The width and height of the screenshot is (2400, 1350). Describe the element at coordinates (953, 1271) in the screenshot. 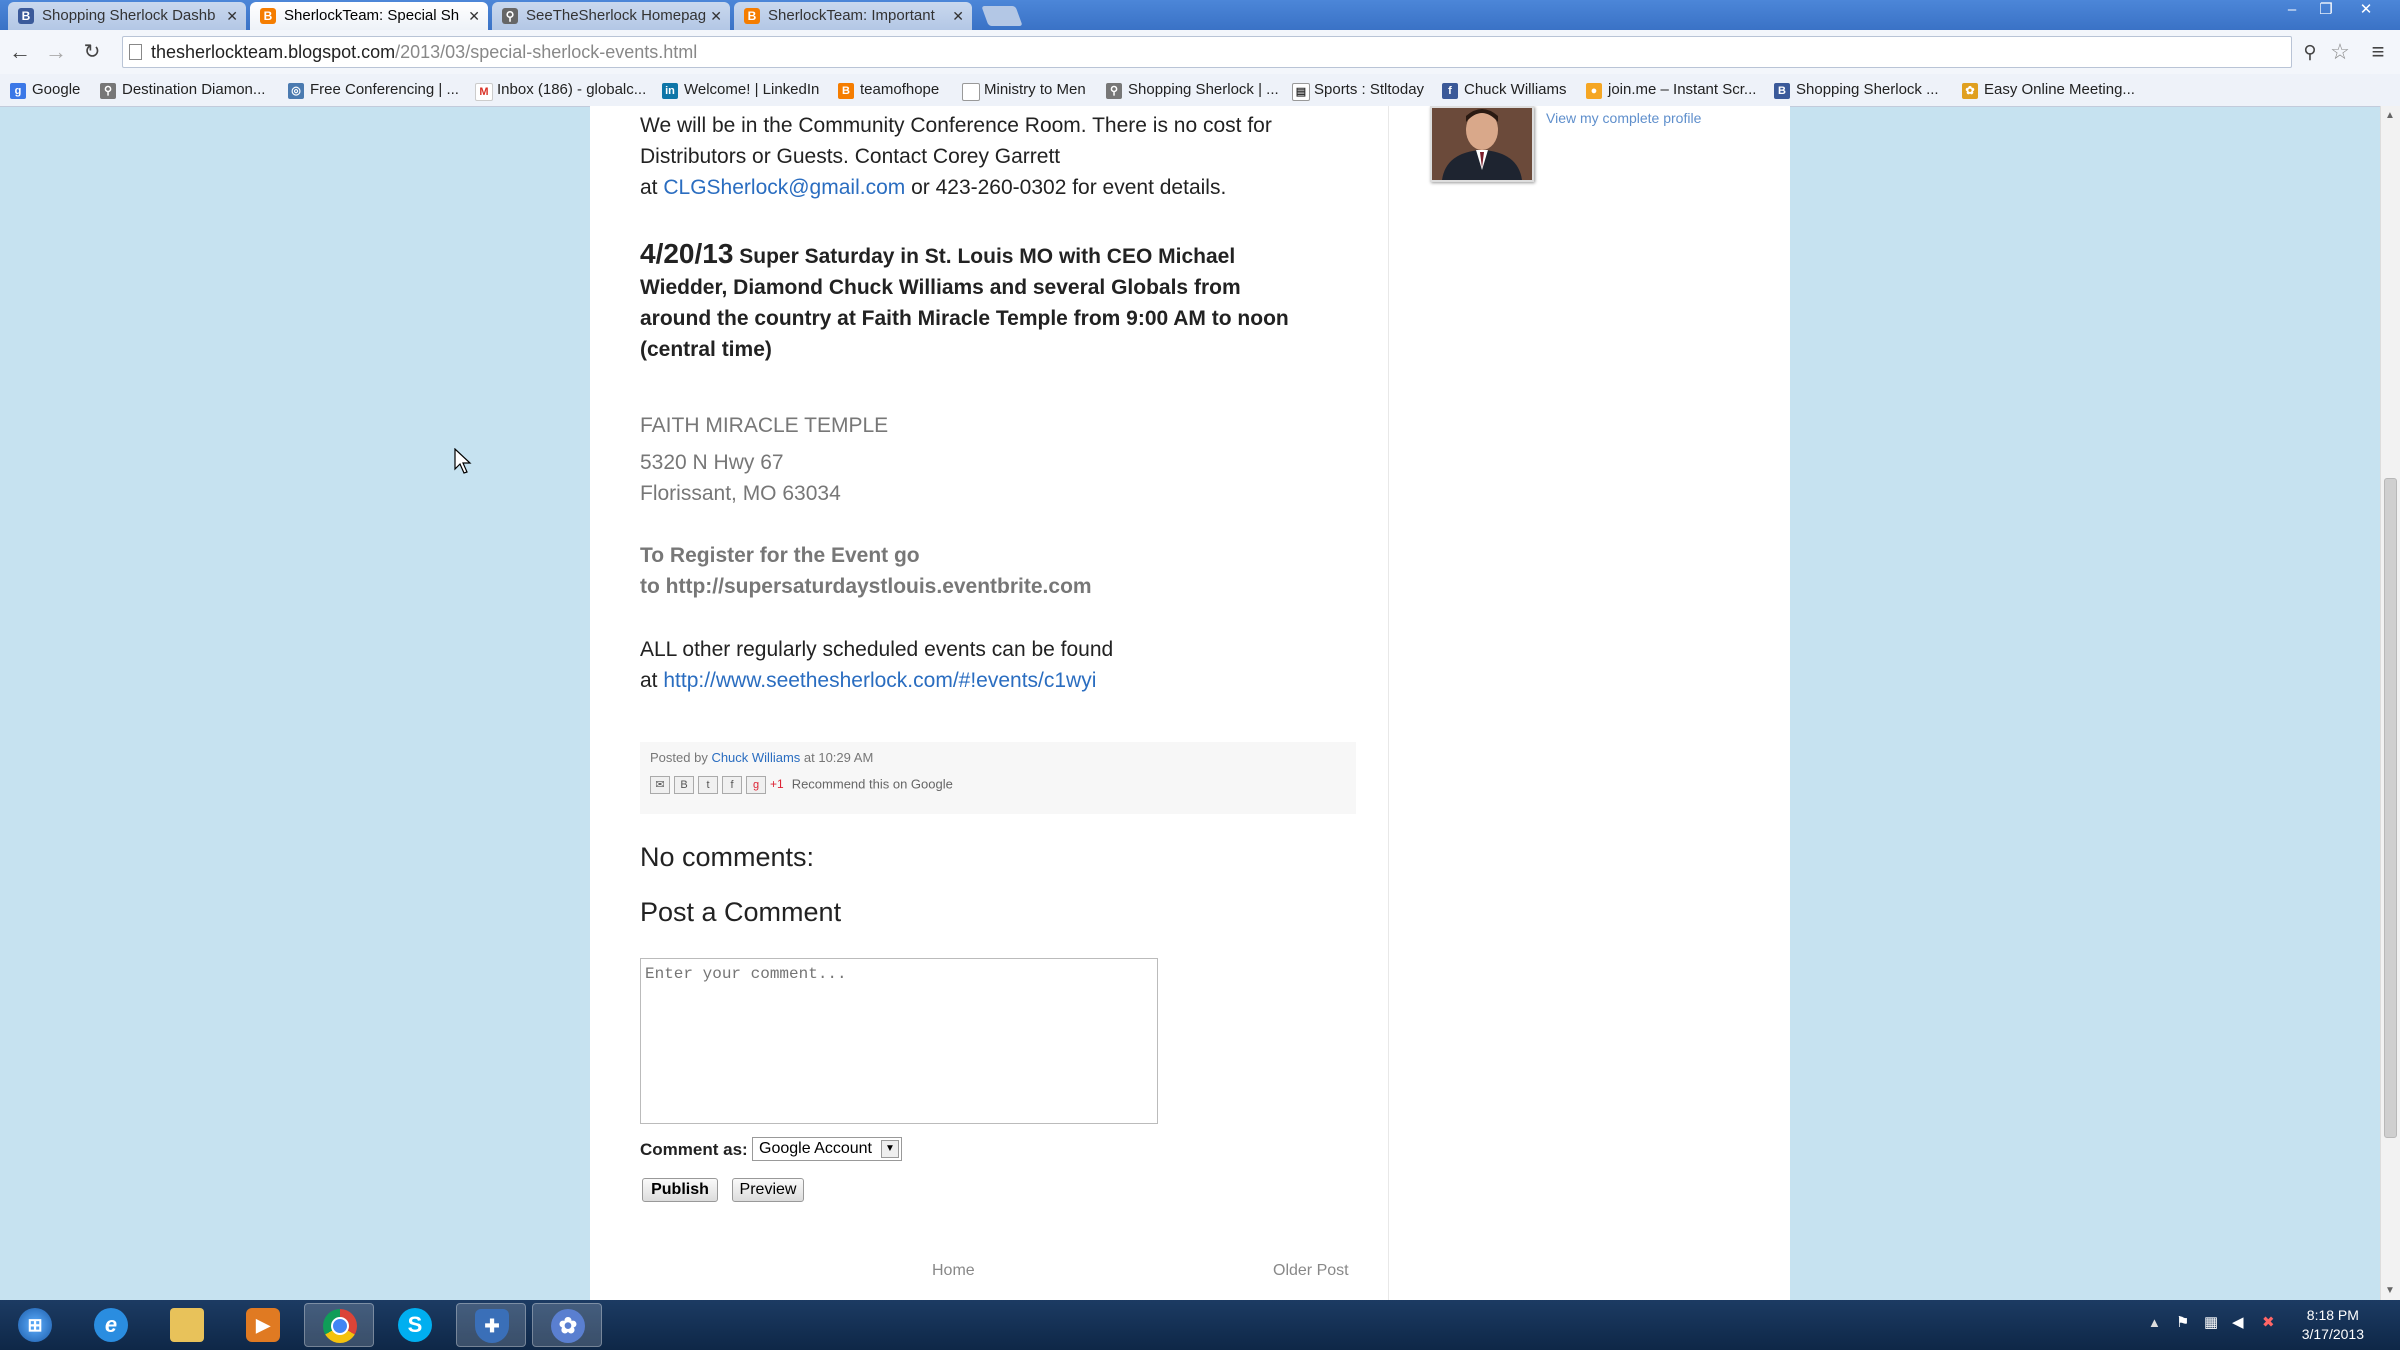

I see `home-link: Home` at that location.